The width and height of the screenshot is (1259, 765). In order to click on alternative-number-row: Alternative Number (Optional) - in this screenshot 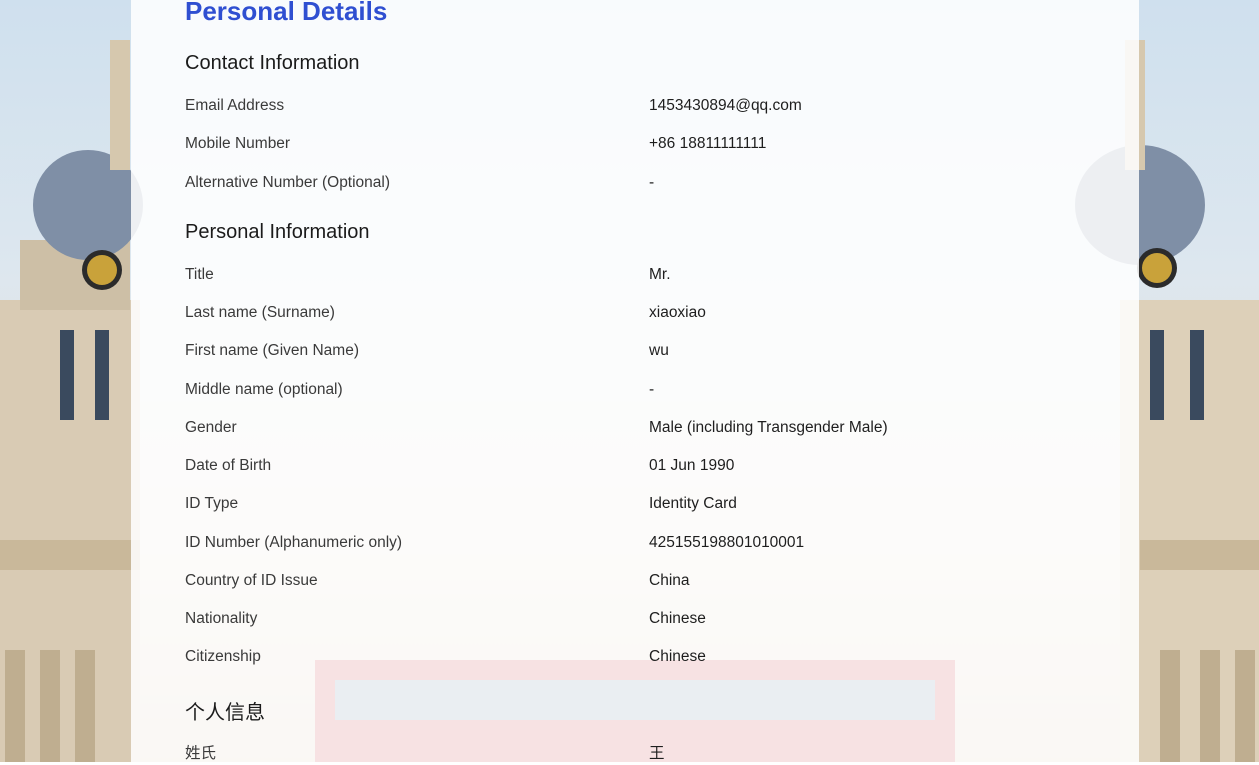, I will do `click(635, 186)`.